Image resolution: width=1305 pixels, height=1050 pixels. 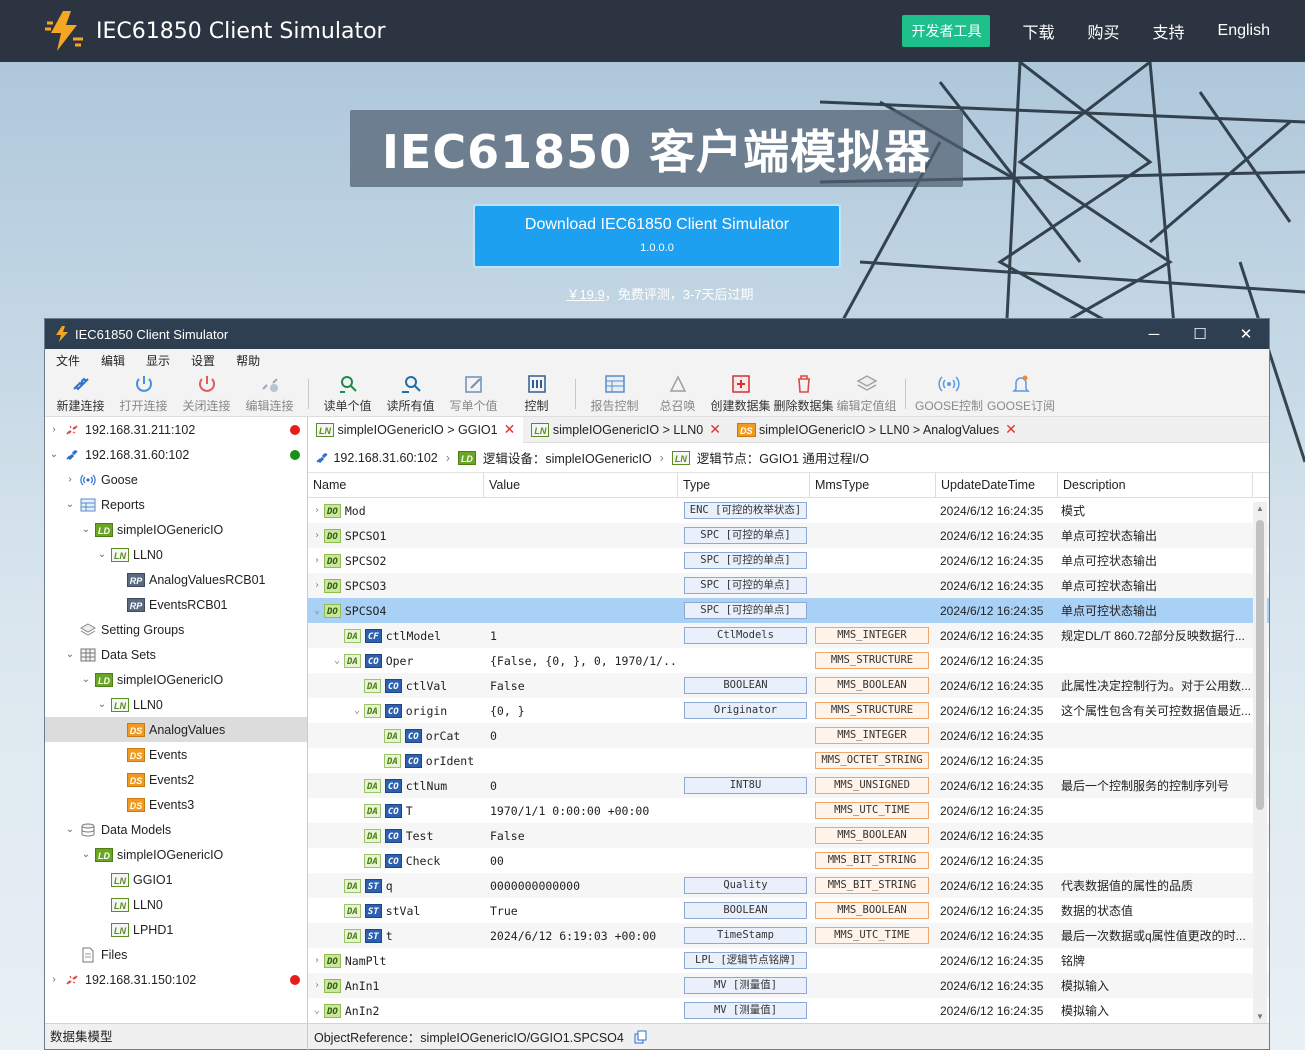 I want to click on vertical-scrollbar: ▲ ▼, so click(x=1260, y=762).